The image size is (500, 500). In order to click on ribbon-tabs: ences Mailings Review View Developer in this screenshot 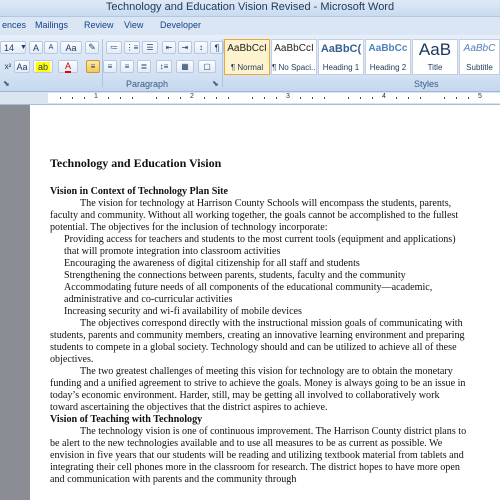, I will do `click(250, 26)`.